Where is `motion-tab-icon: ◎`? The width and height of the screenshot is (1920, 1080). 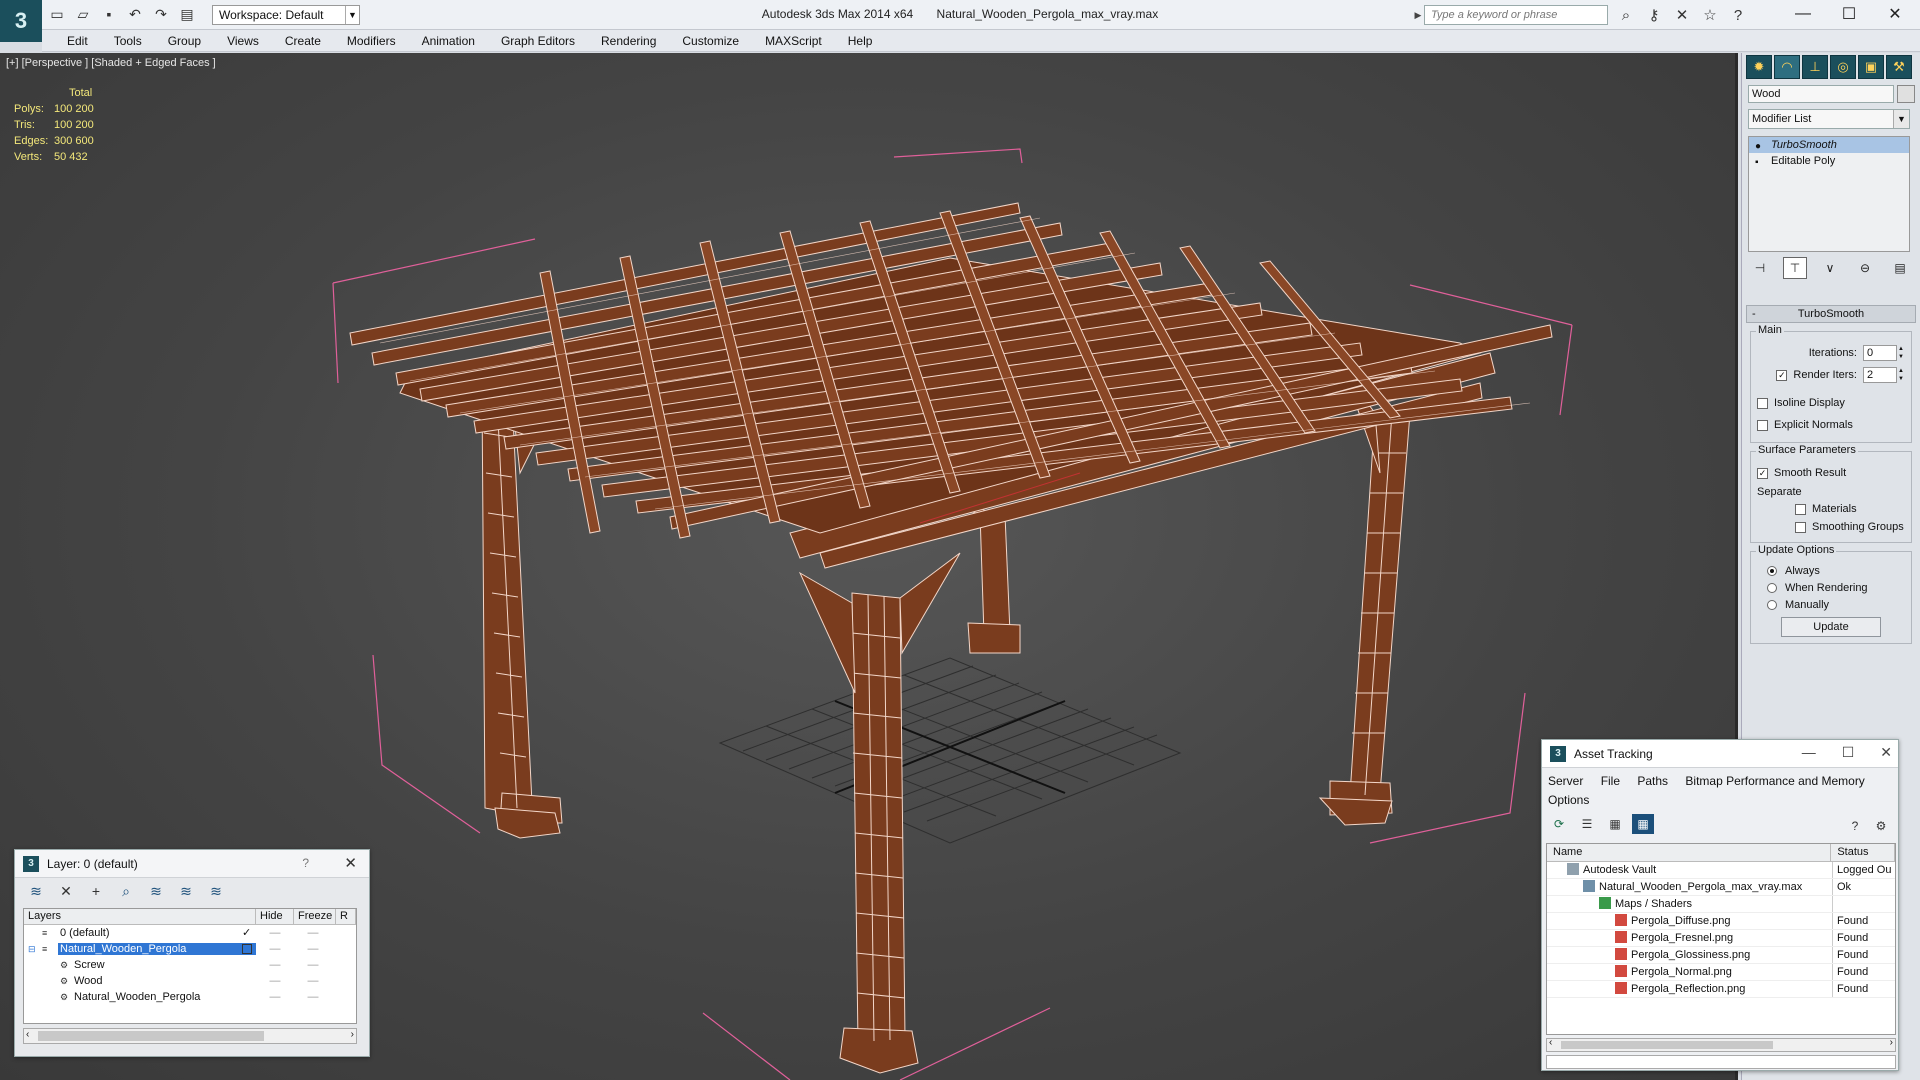 motion-tab-icon: ◎ is located at coordinates (1843, 67).